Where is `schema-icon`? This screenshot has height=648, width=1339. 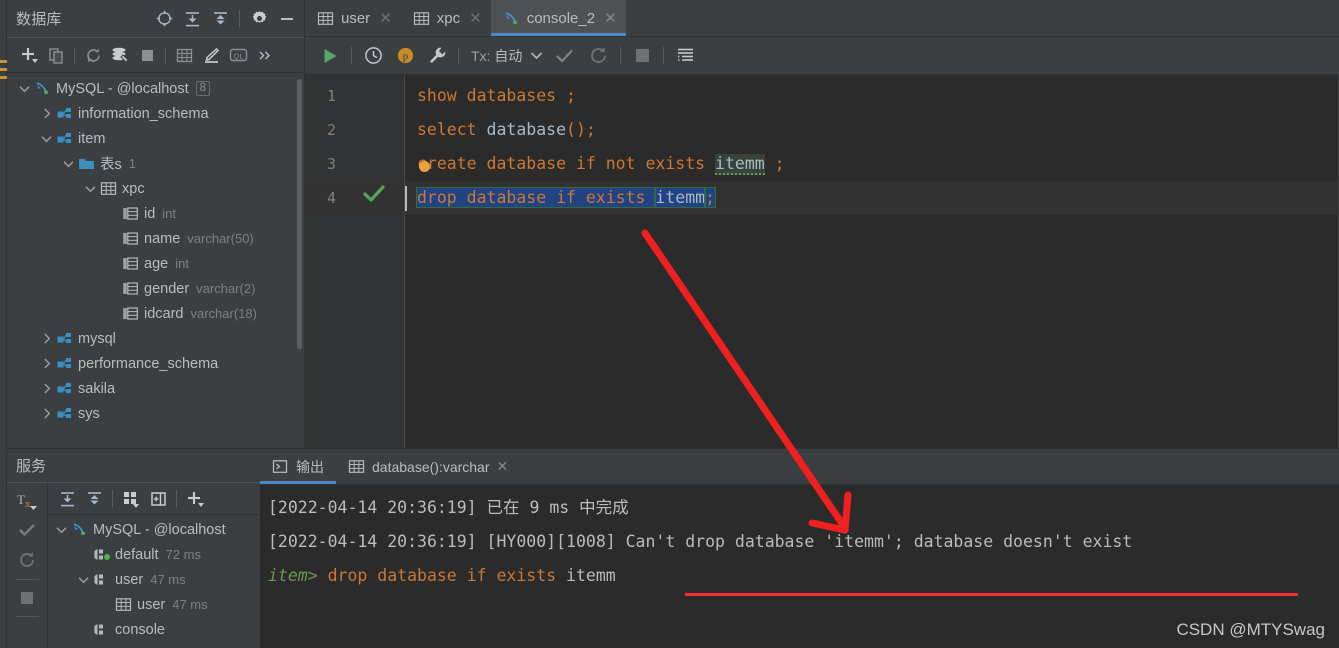
schema-icon is located at coordinates (64, 138).